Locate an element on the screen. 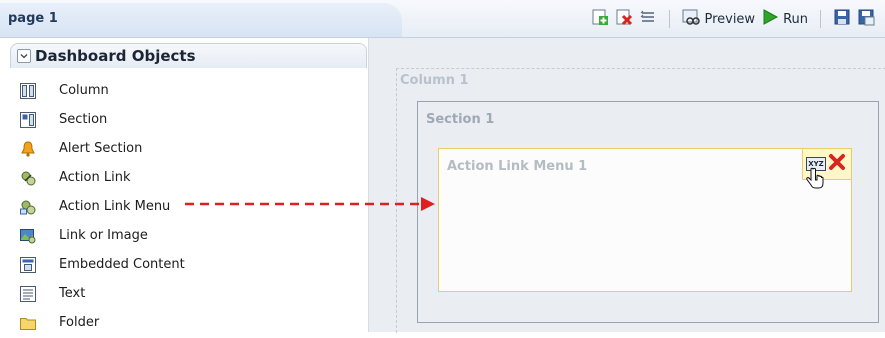 The image size is (885, 338). dashboard-object-label: Alert Section is located at coordinates (101, 148).